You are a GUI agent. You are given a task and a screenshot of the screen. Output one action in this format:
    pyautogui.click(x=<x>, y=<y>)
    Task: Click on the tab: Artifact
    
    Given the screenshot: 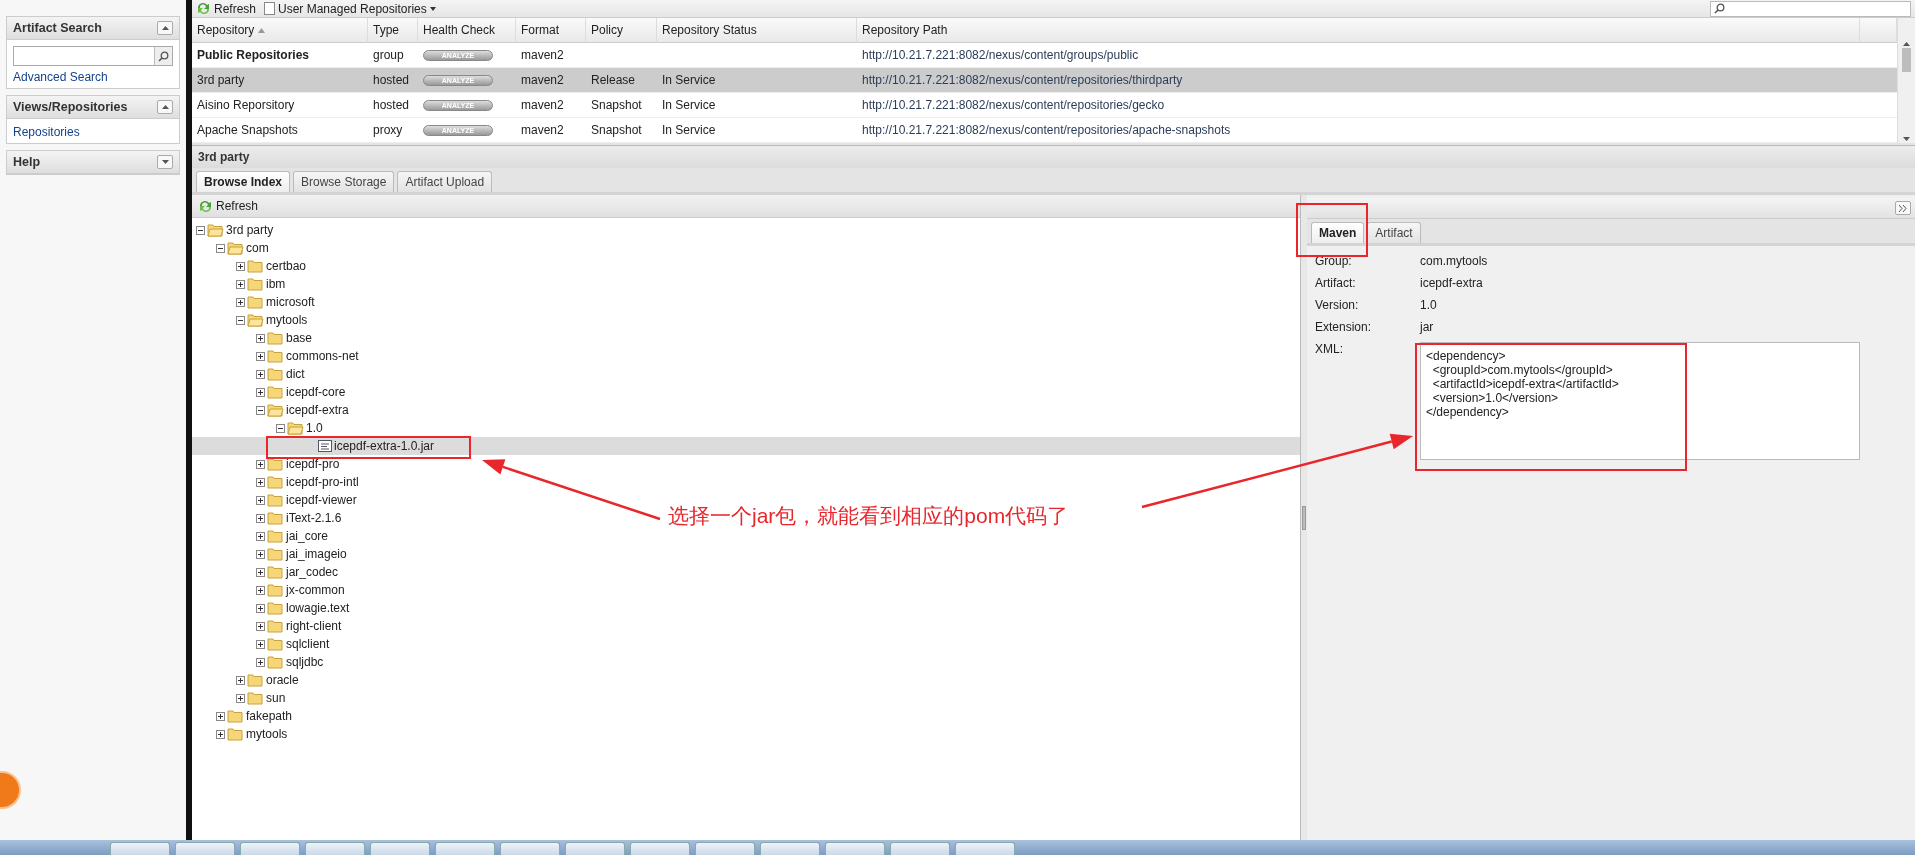 What is the action you would take?
    pyautogui.click(x=1394, y=232)
    